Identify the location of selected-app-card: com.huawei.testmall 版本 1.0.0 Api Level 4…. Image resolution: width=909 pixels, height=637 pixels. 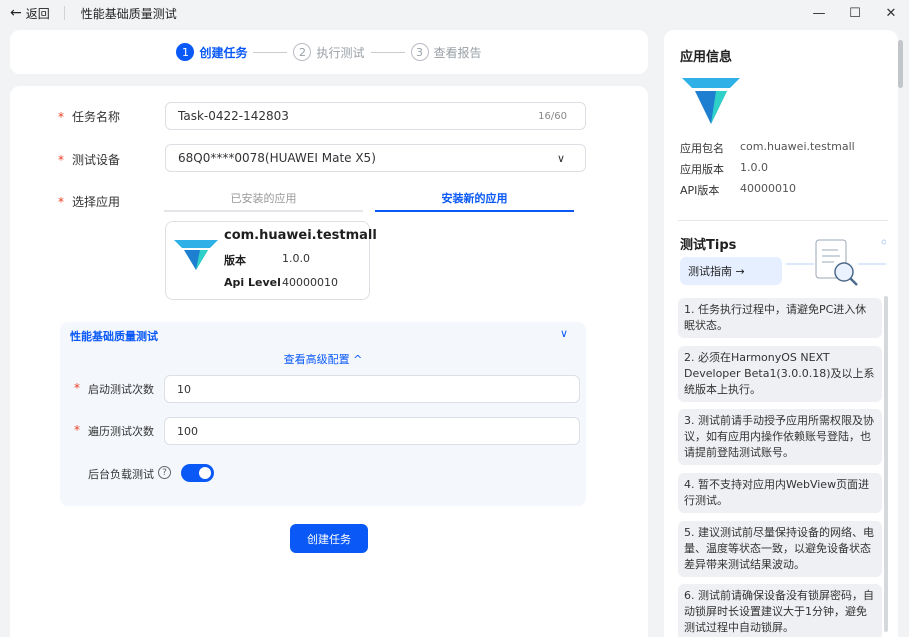
(271, 260).